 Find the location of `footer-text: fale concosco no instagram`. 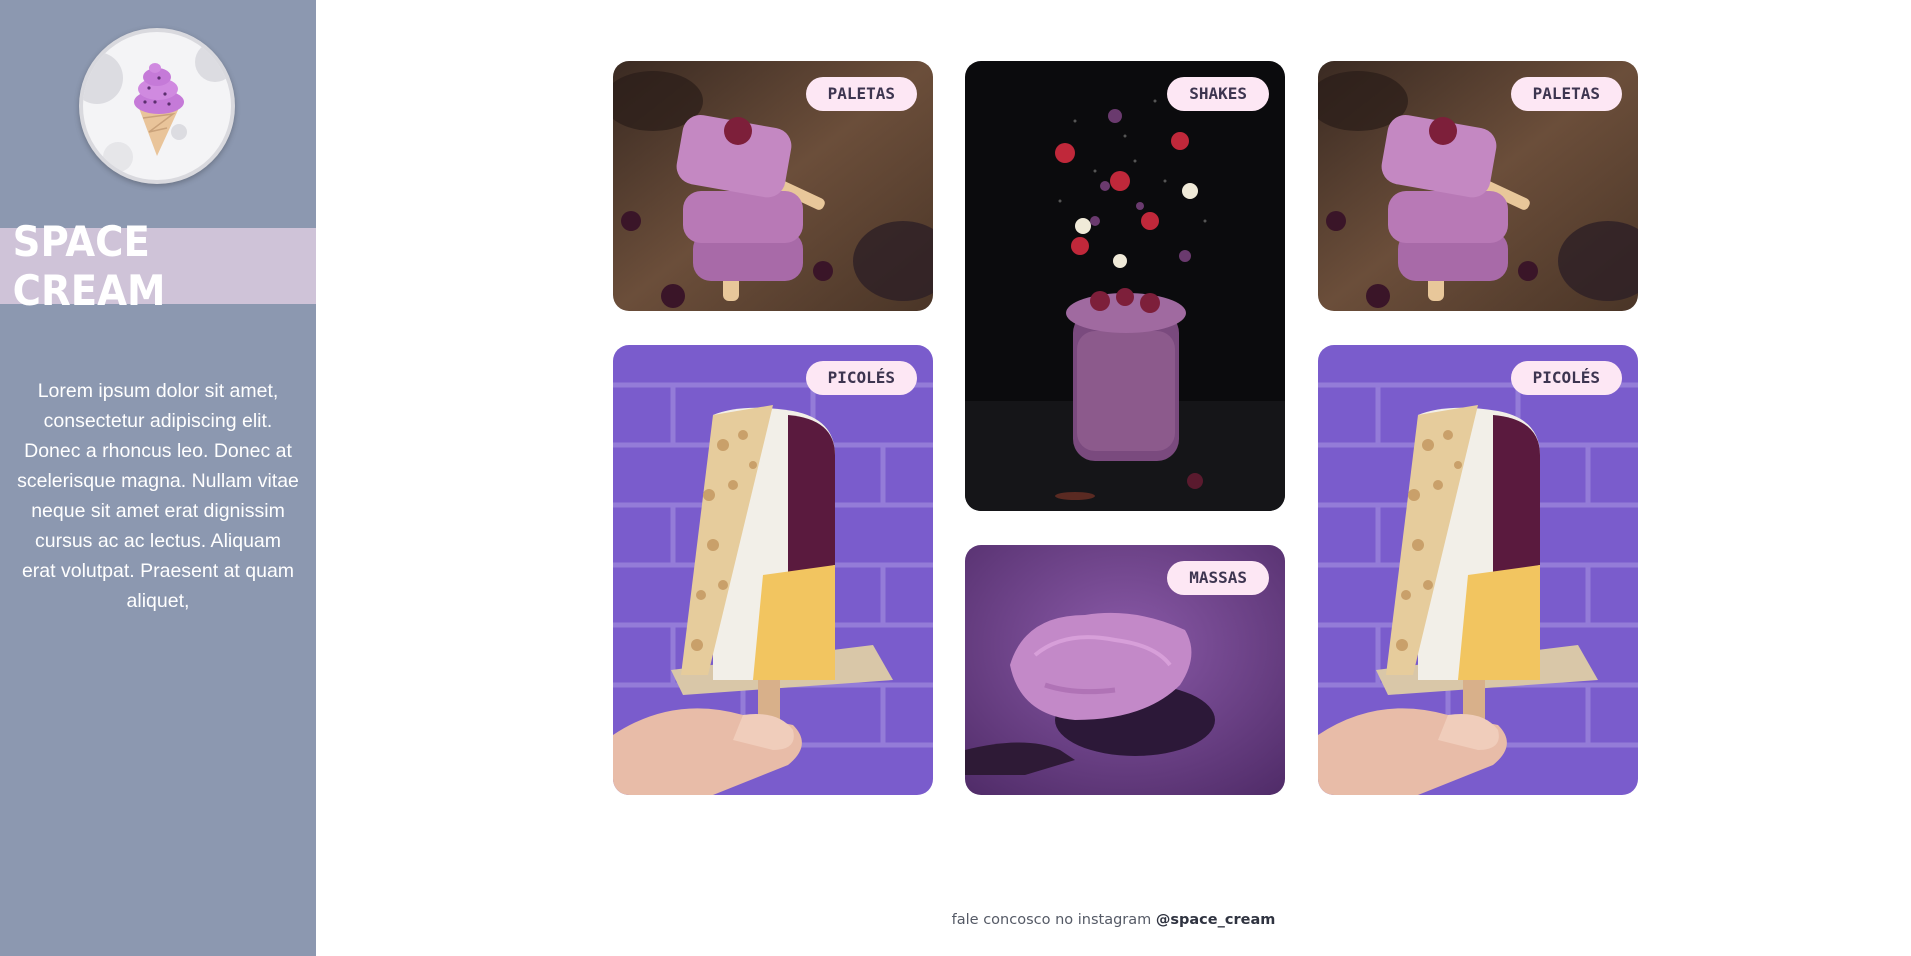

footer-text: fale concosco no instagram is located at coordinates (1051, 920).